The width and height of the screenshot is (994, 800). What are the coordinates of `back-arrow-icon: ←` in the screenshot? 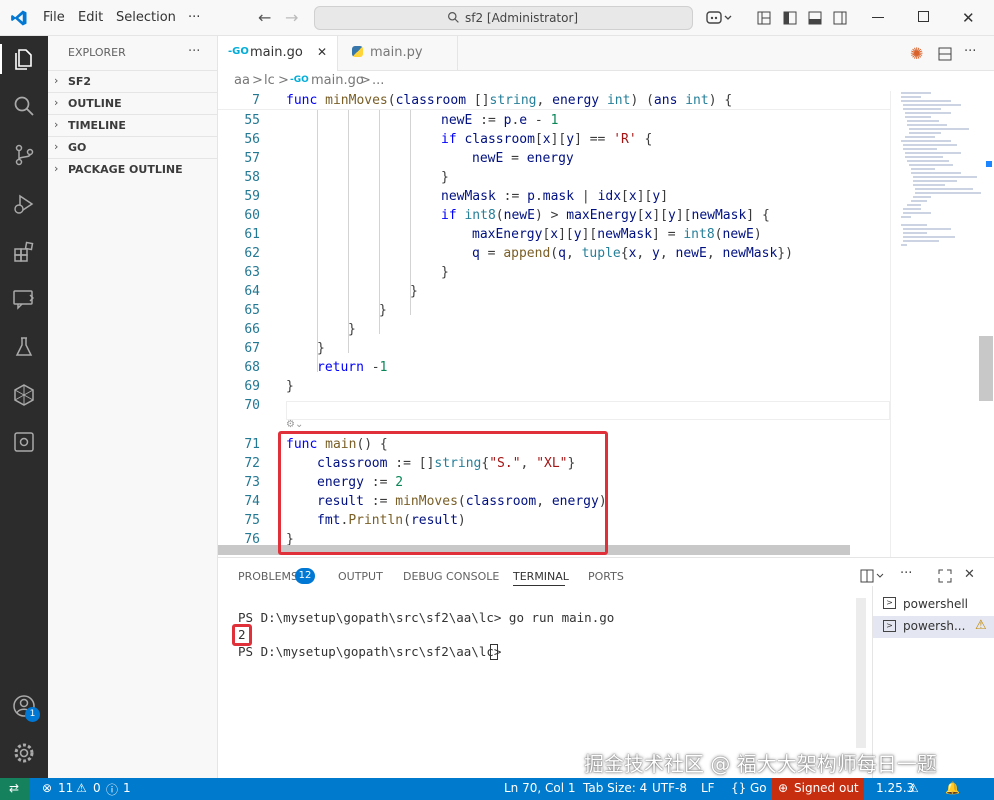 It's located at (264, 17).